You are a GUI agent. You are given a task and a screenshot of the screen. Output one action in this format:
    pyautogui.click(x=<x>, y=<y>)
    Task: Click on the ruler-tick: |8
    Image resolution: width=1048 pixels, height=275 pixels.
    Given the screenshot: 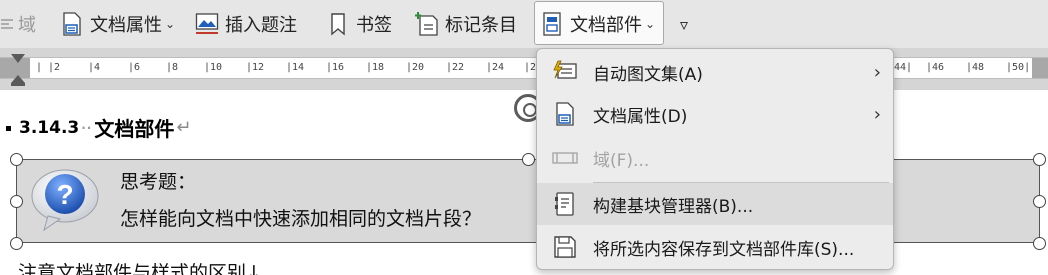 What is the action you would take?
    pyautogui.click(x=172, y=67)
    